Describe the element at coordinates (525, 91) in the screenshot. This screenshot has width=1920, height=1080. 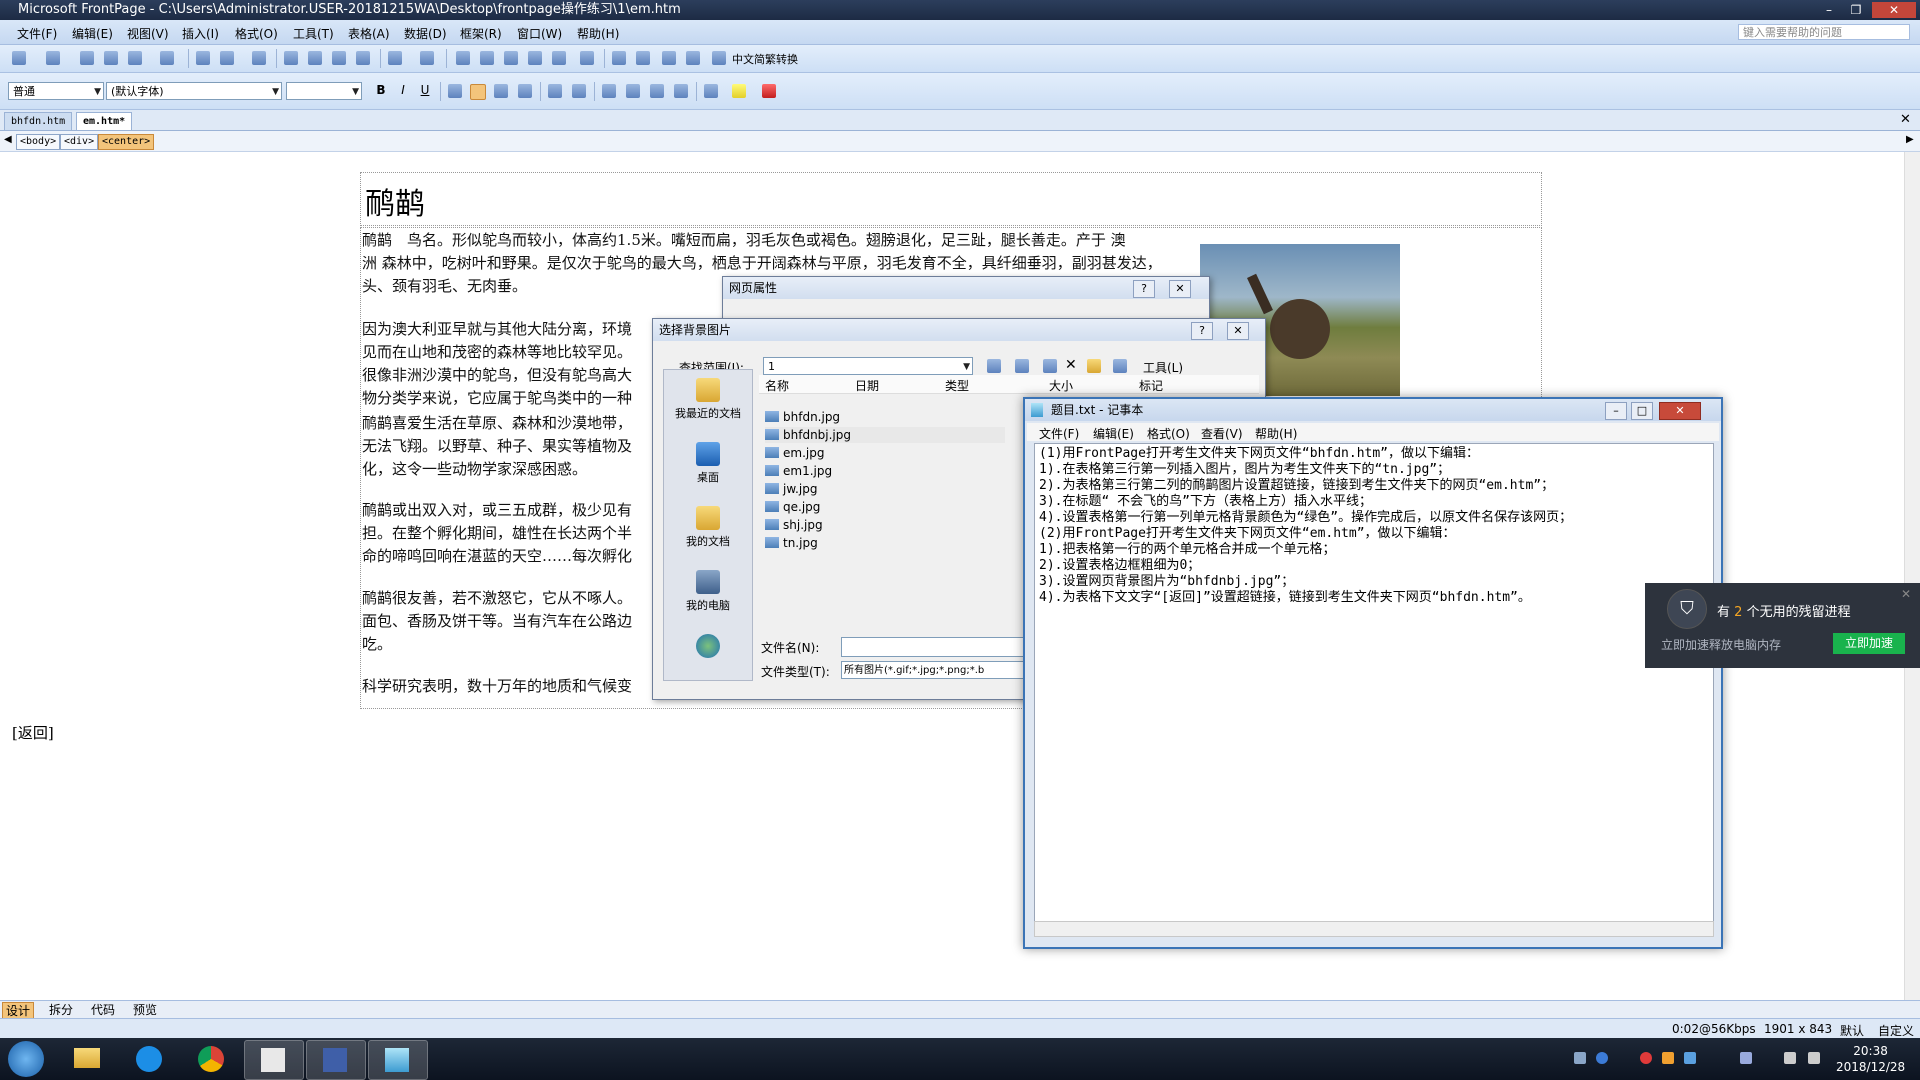
I see `justify-icon` at that location.